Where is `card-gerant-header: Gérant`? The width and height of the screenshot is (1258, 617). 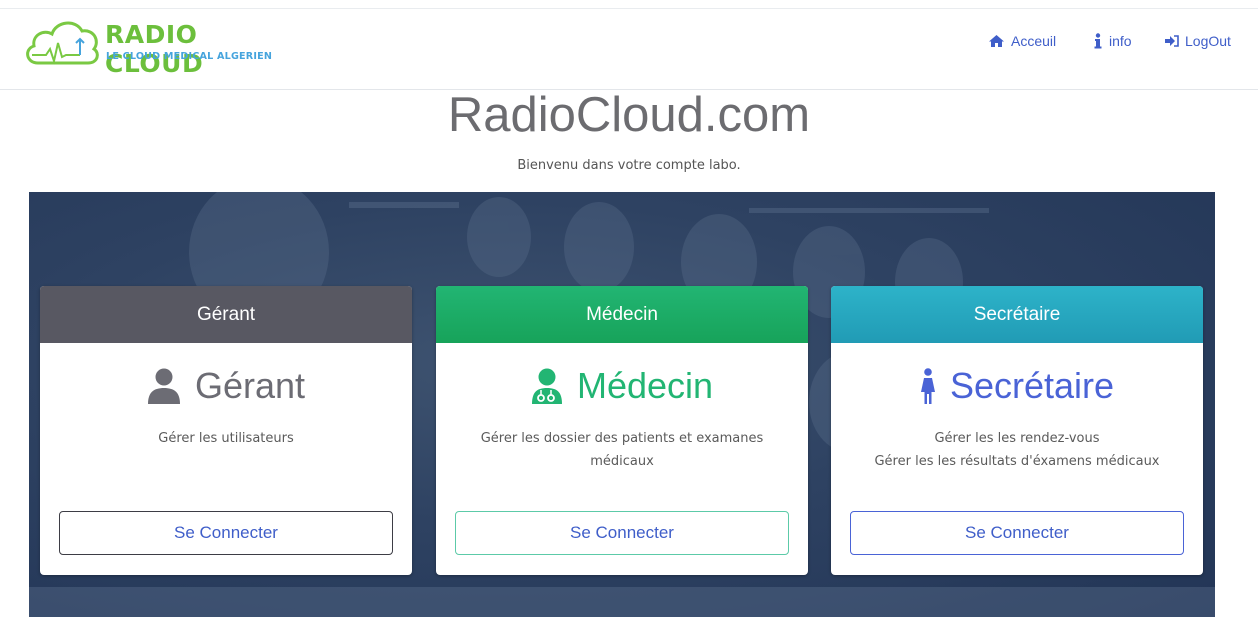
card-gerant-header: Gérant is located at coordinates (226, 314).